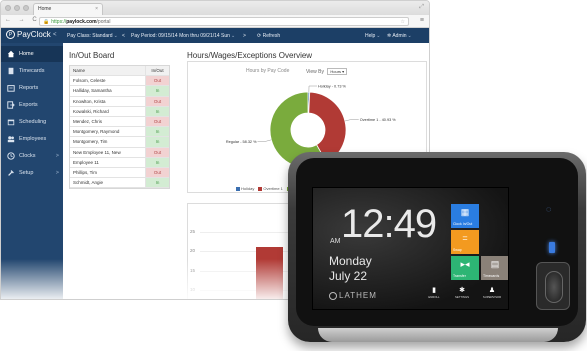 The width and height of the screenshot is (587, 351). I want to click on employee-name: Mendez, Chris, so click(88, 121).